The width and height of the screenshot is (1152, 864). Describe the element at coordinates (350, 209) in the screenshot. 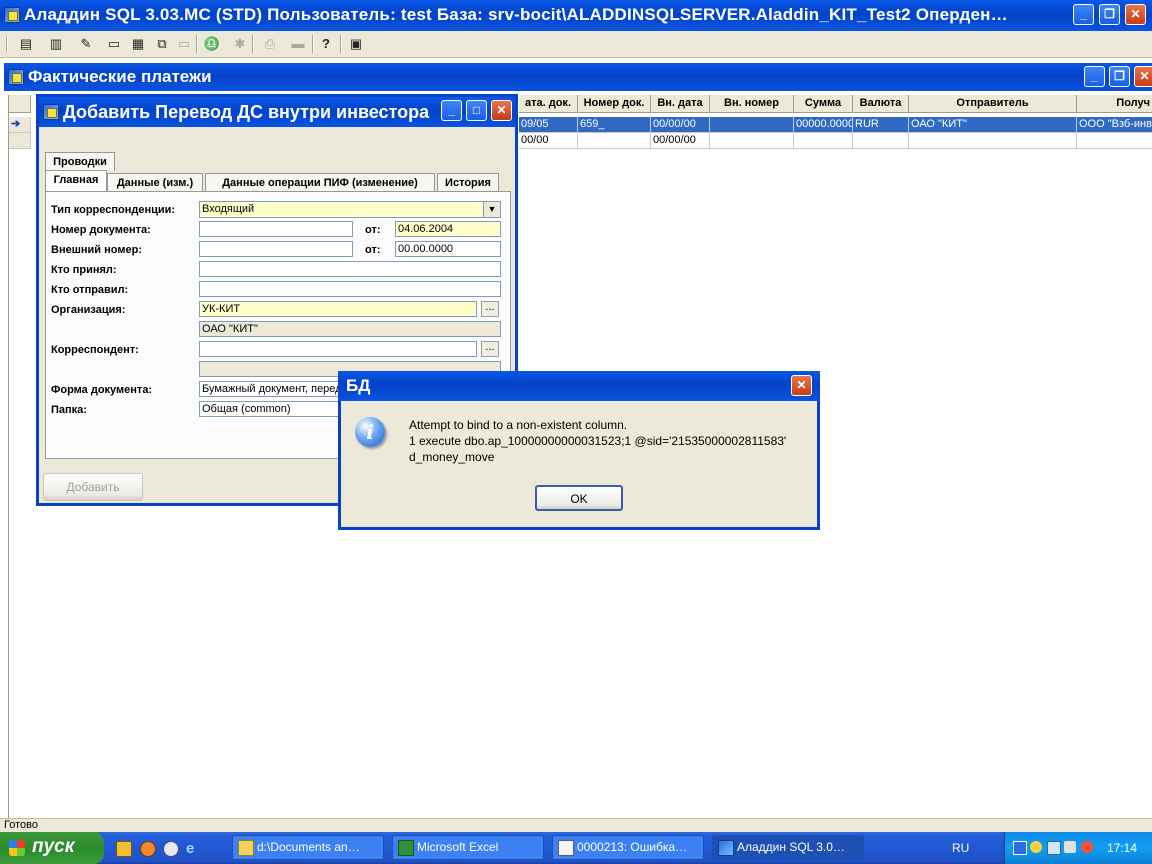

I see `corr-type-select: Входящий ▼` at that location.